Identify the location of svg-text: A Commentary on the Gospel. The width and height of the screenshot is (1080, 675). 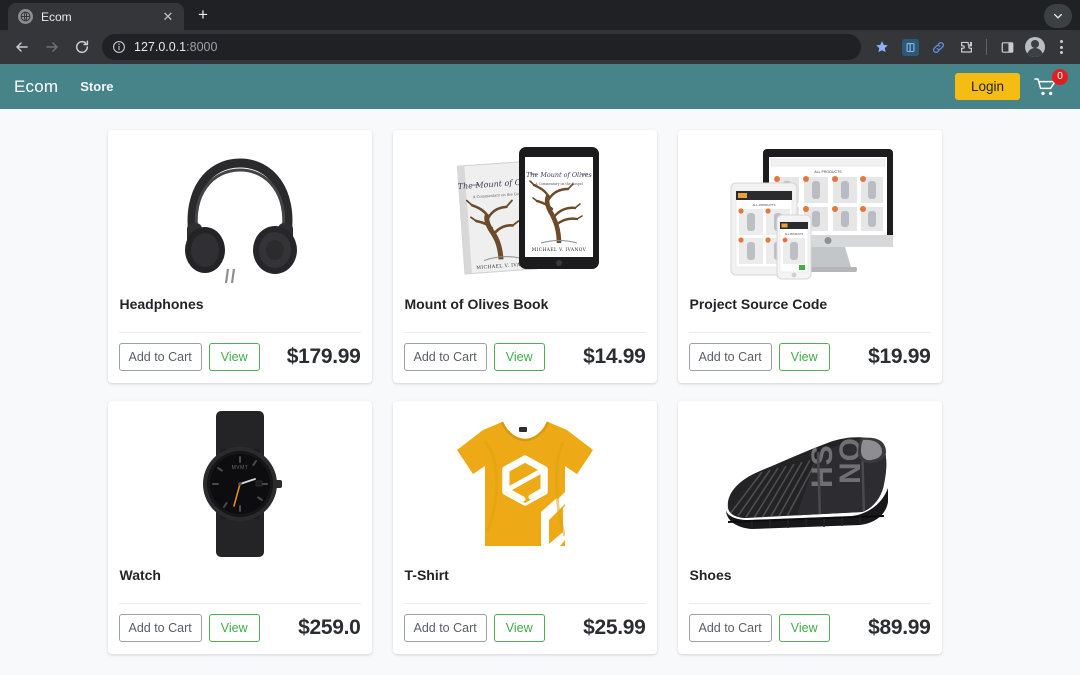
(558, 184).